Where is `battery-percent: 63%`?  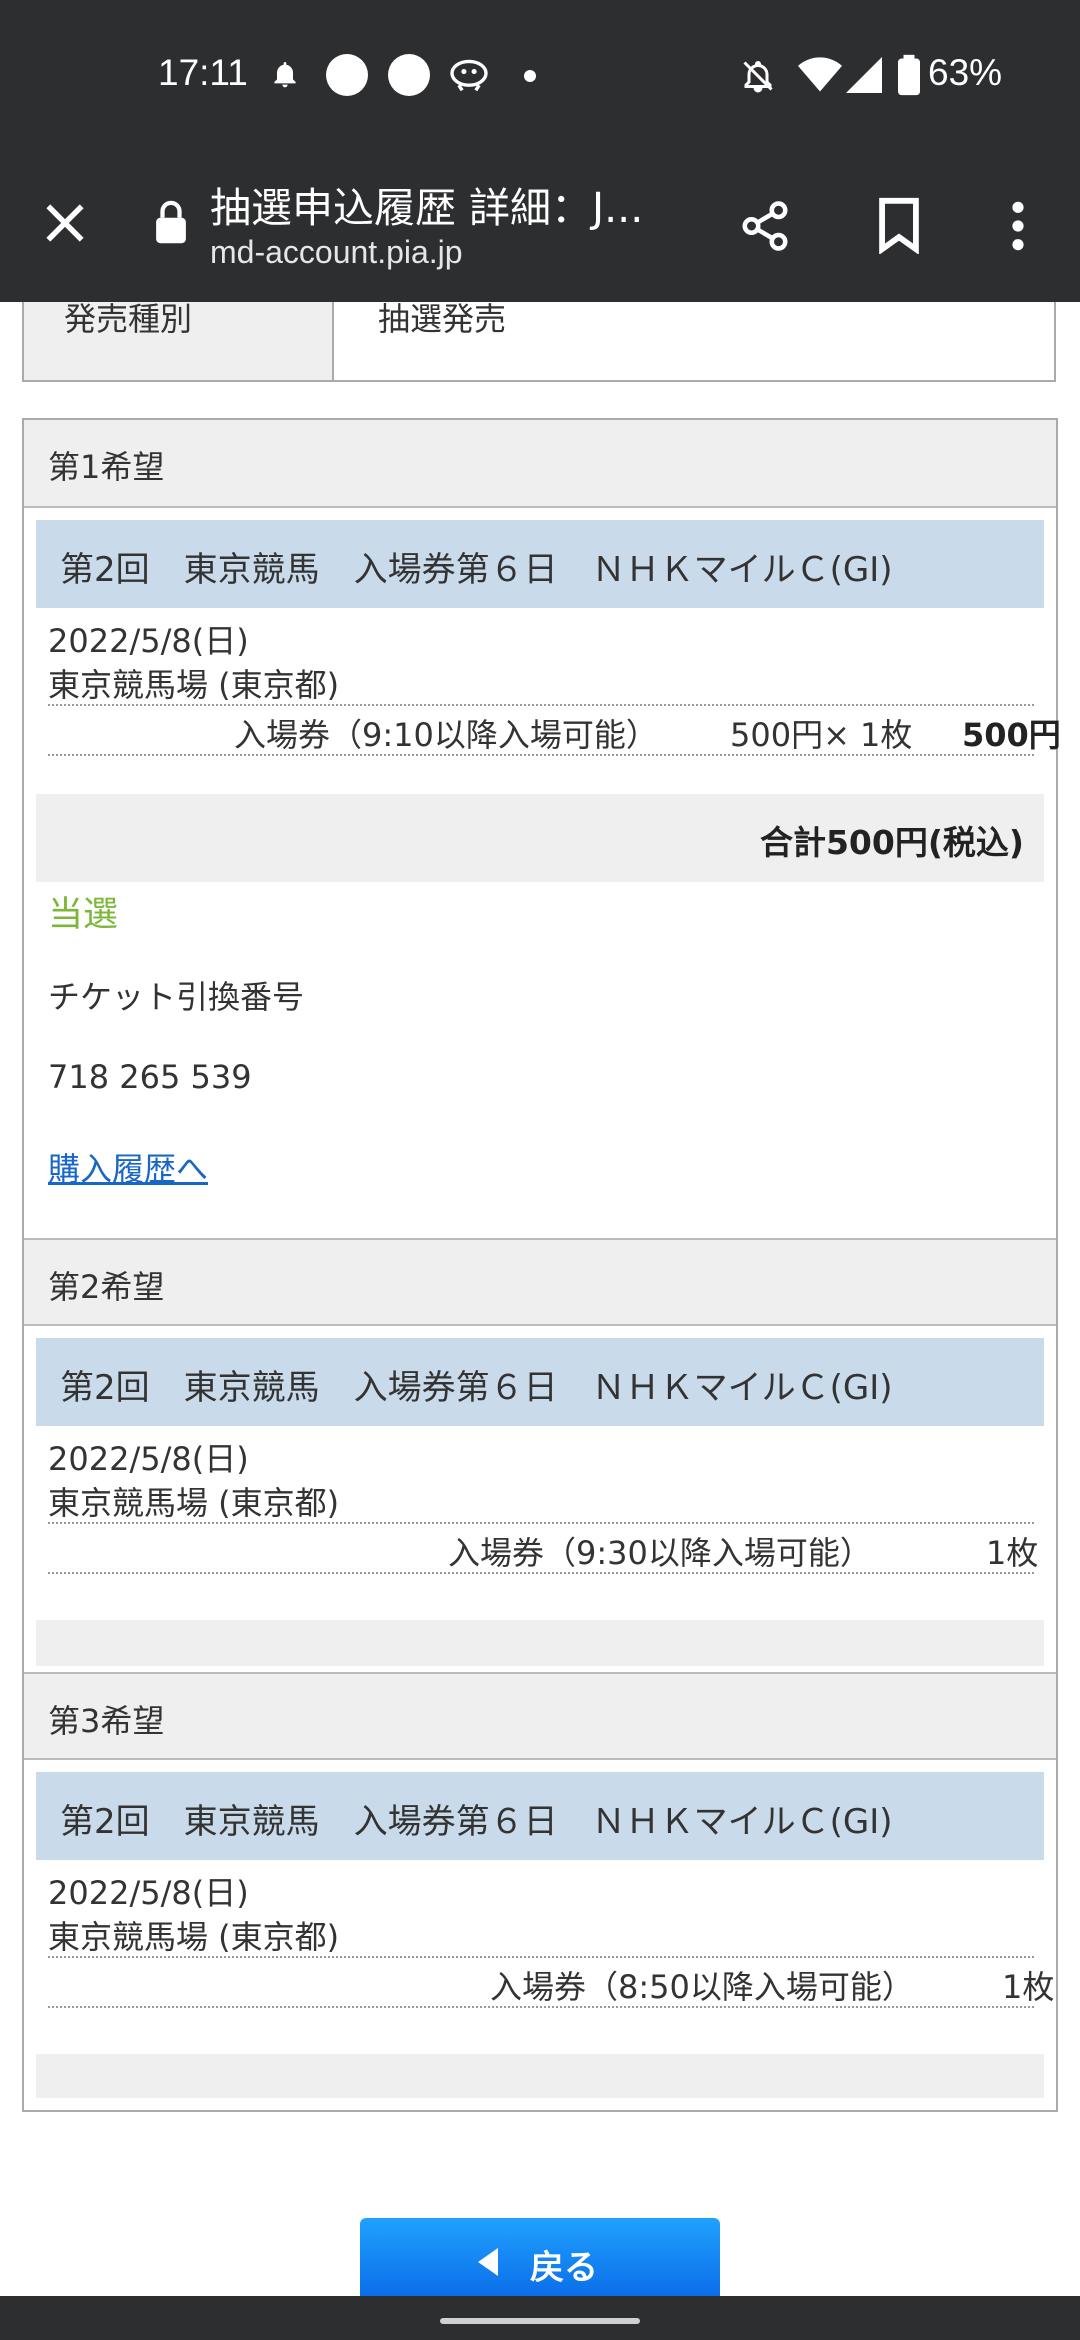 battery-percent: 63% is located at coordinates (965, 72).